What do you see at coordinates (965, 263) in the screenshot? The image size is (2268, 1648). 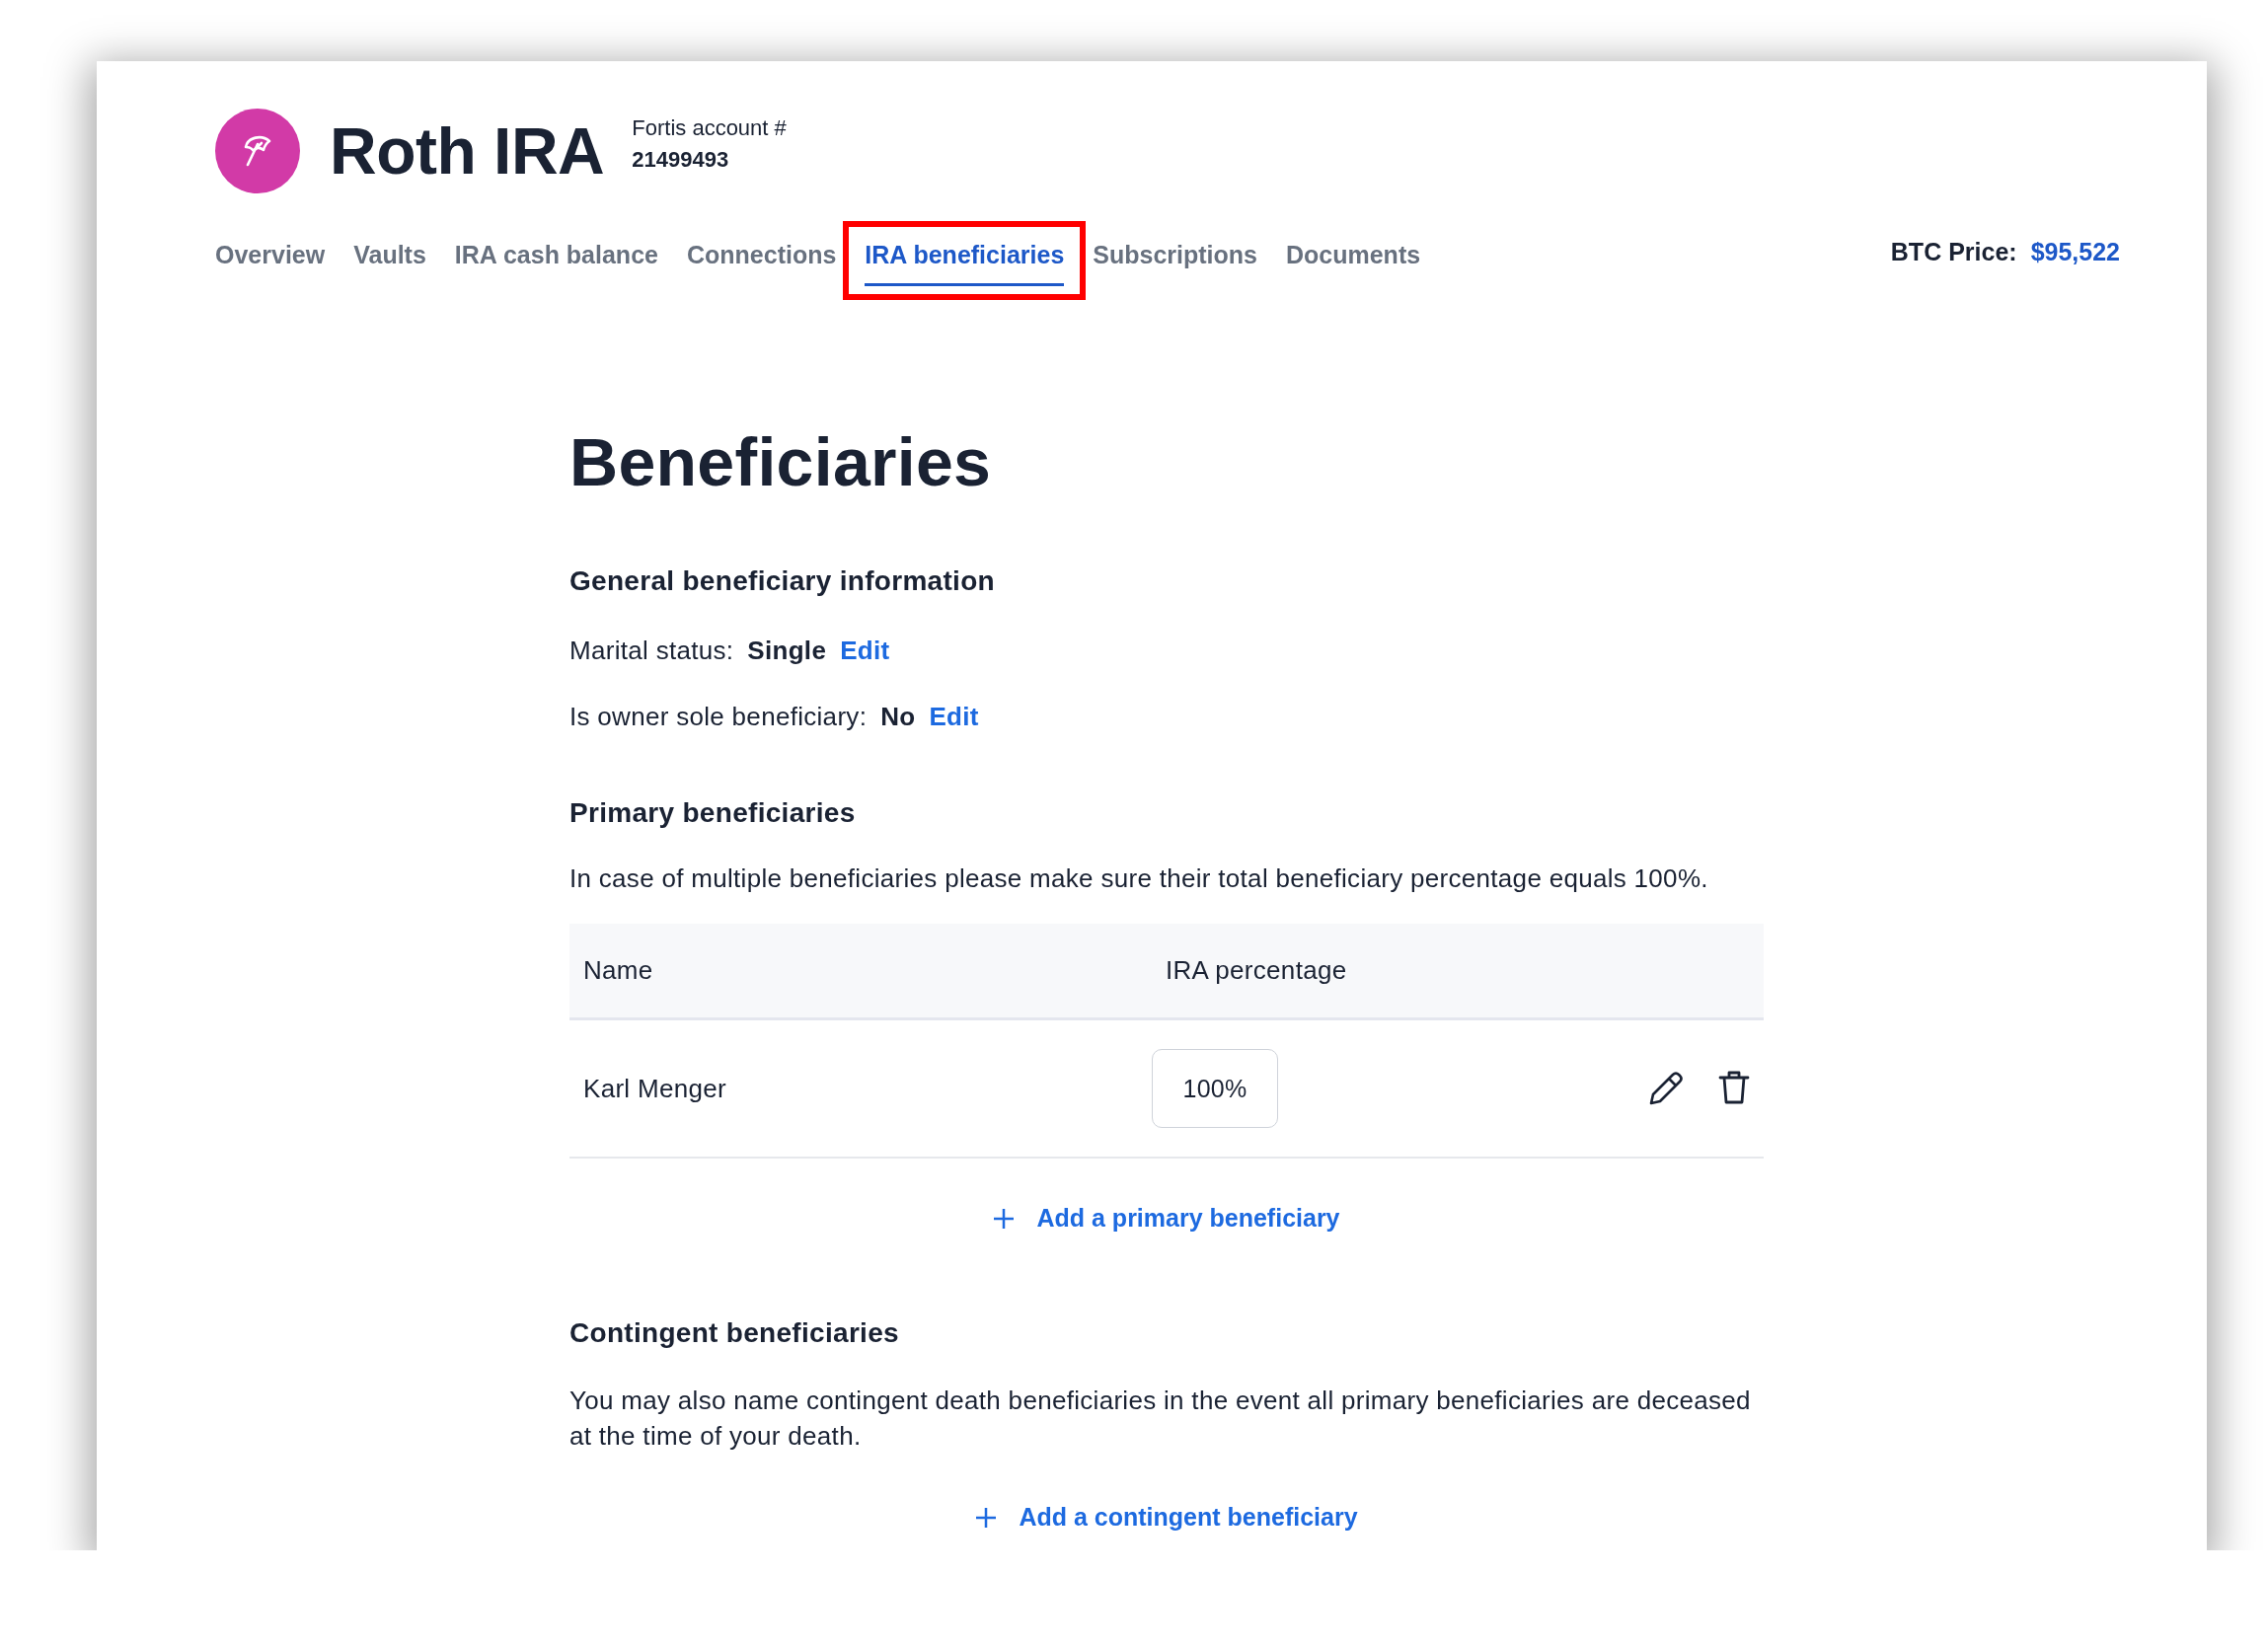 I see `nav-tab: IRA beneficiaries` at bounding box center [965, 263].